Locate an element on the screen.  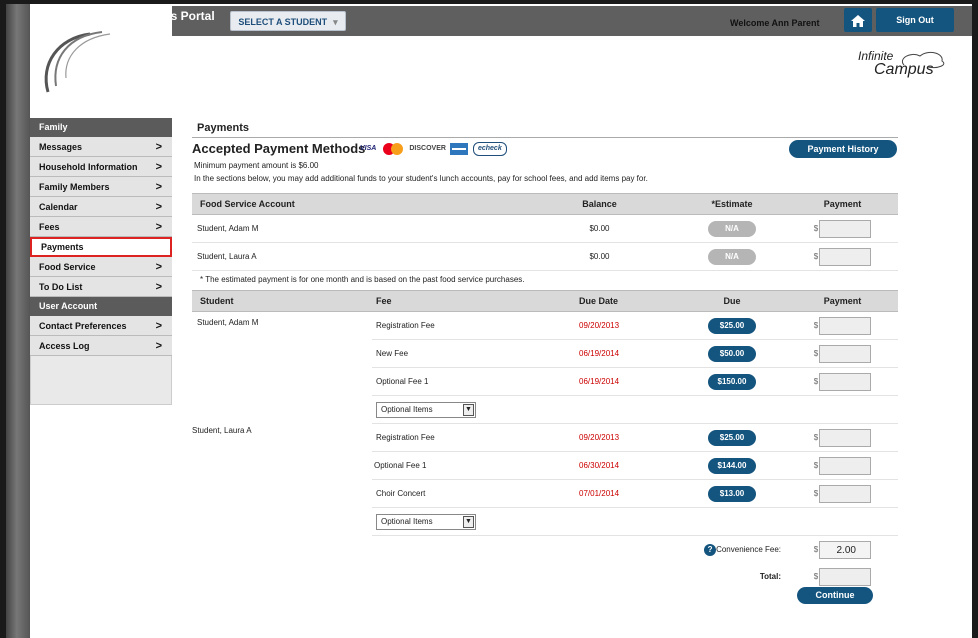
discover-icon: DISCOVER is located at coordinates (427, 148).